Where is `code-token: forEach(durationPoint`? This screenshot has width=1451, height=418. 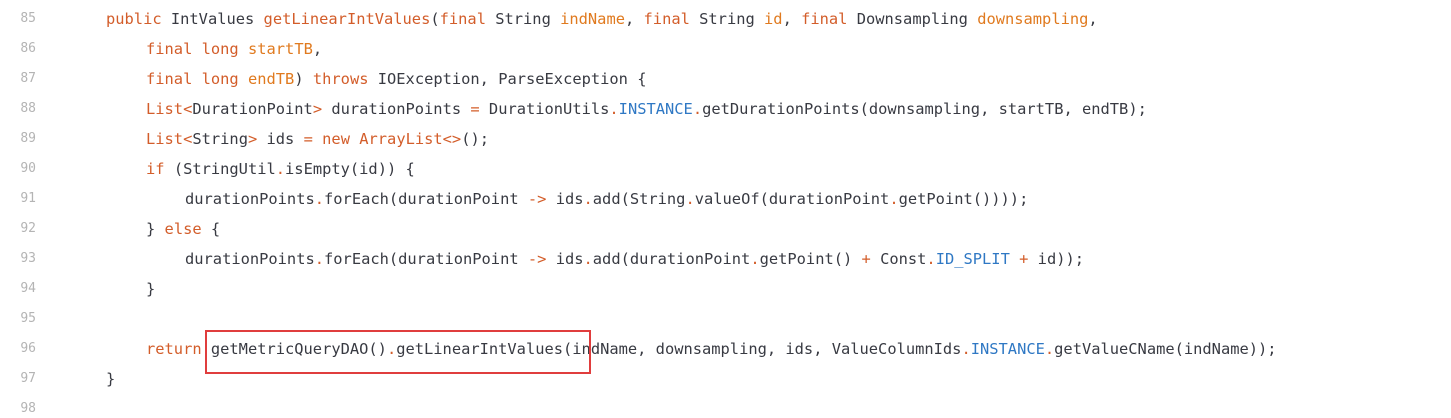 code-token: forEach(durationPoint is located at coordinates (426, 199).